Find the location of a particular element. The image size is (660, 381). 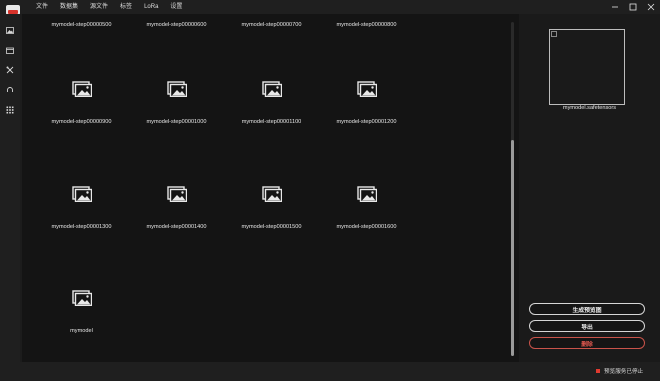

folder-icon is located at coordinates (10, 50).